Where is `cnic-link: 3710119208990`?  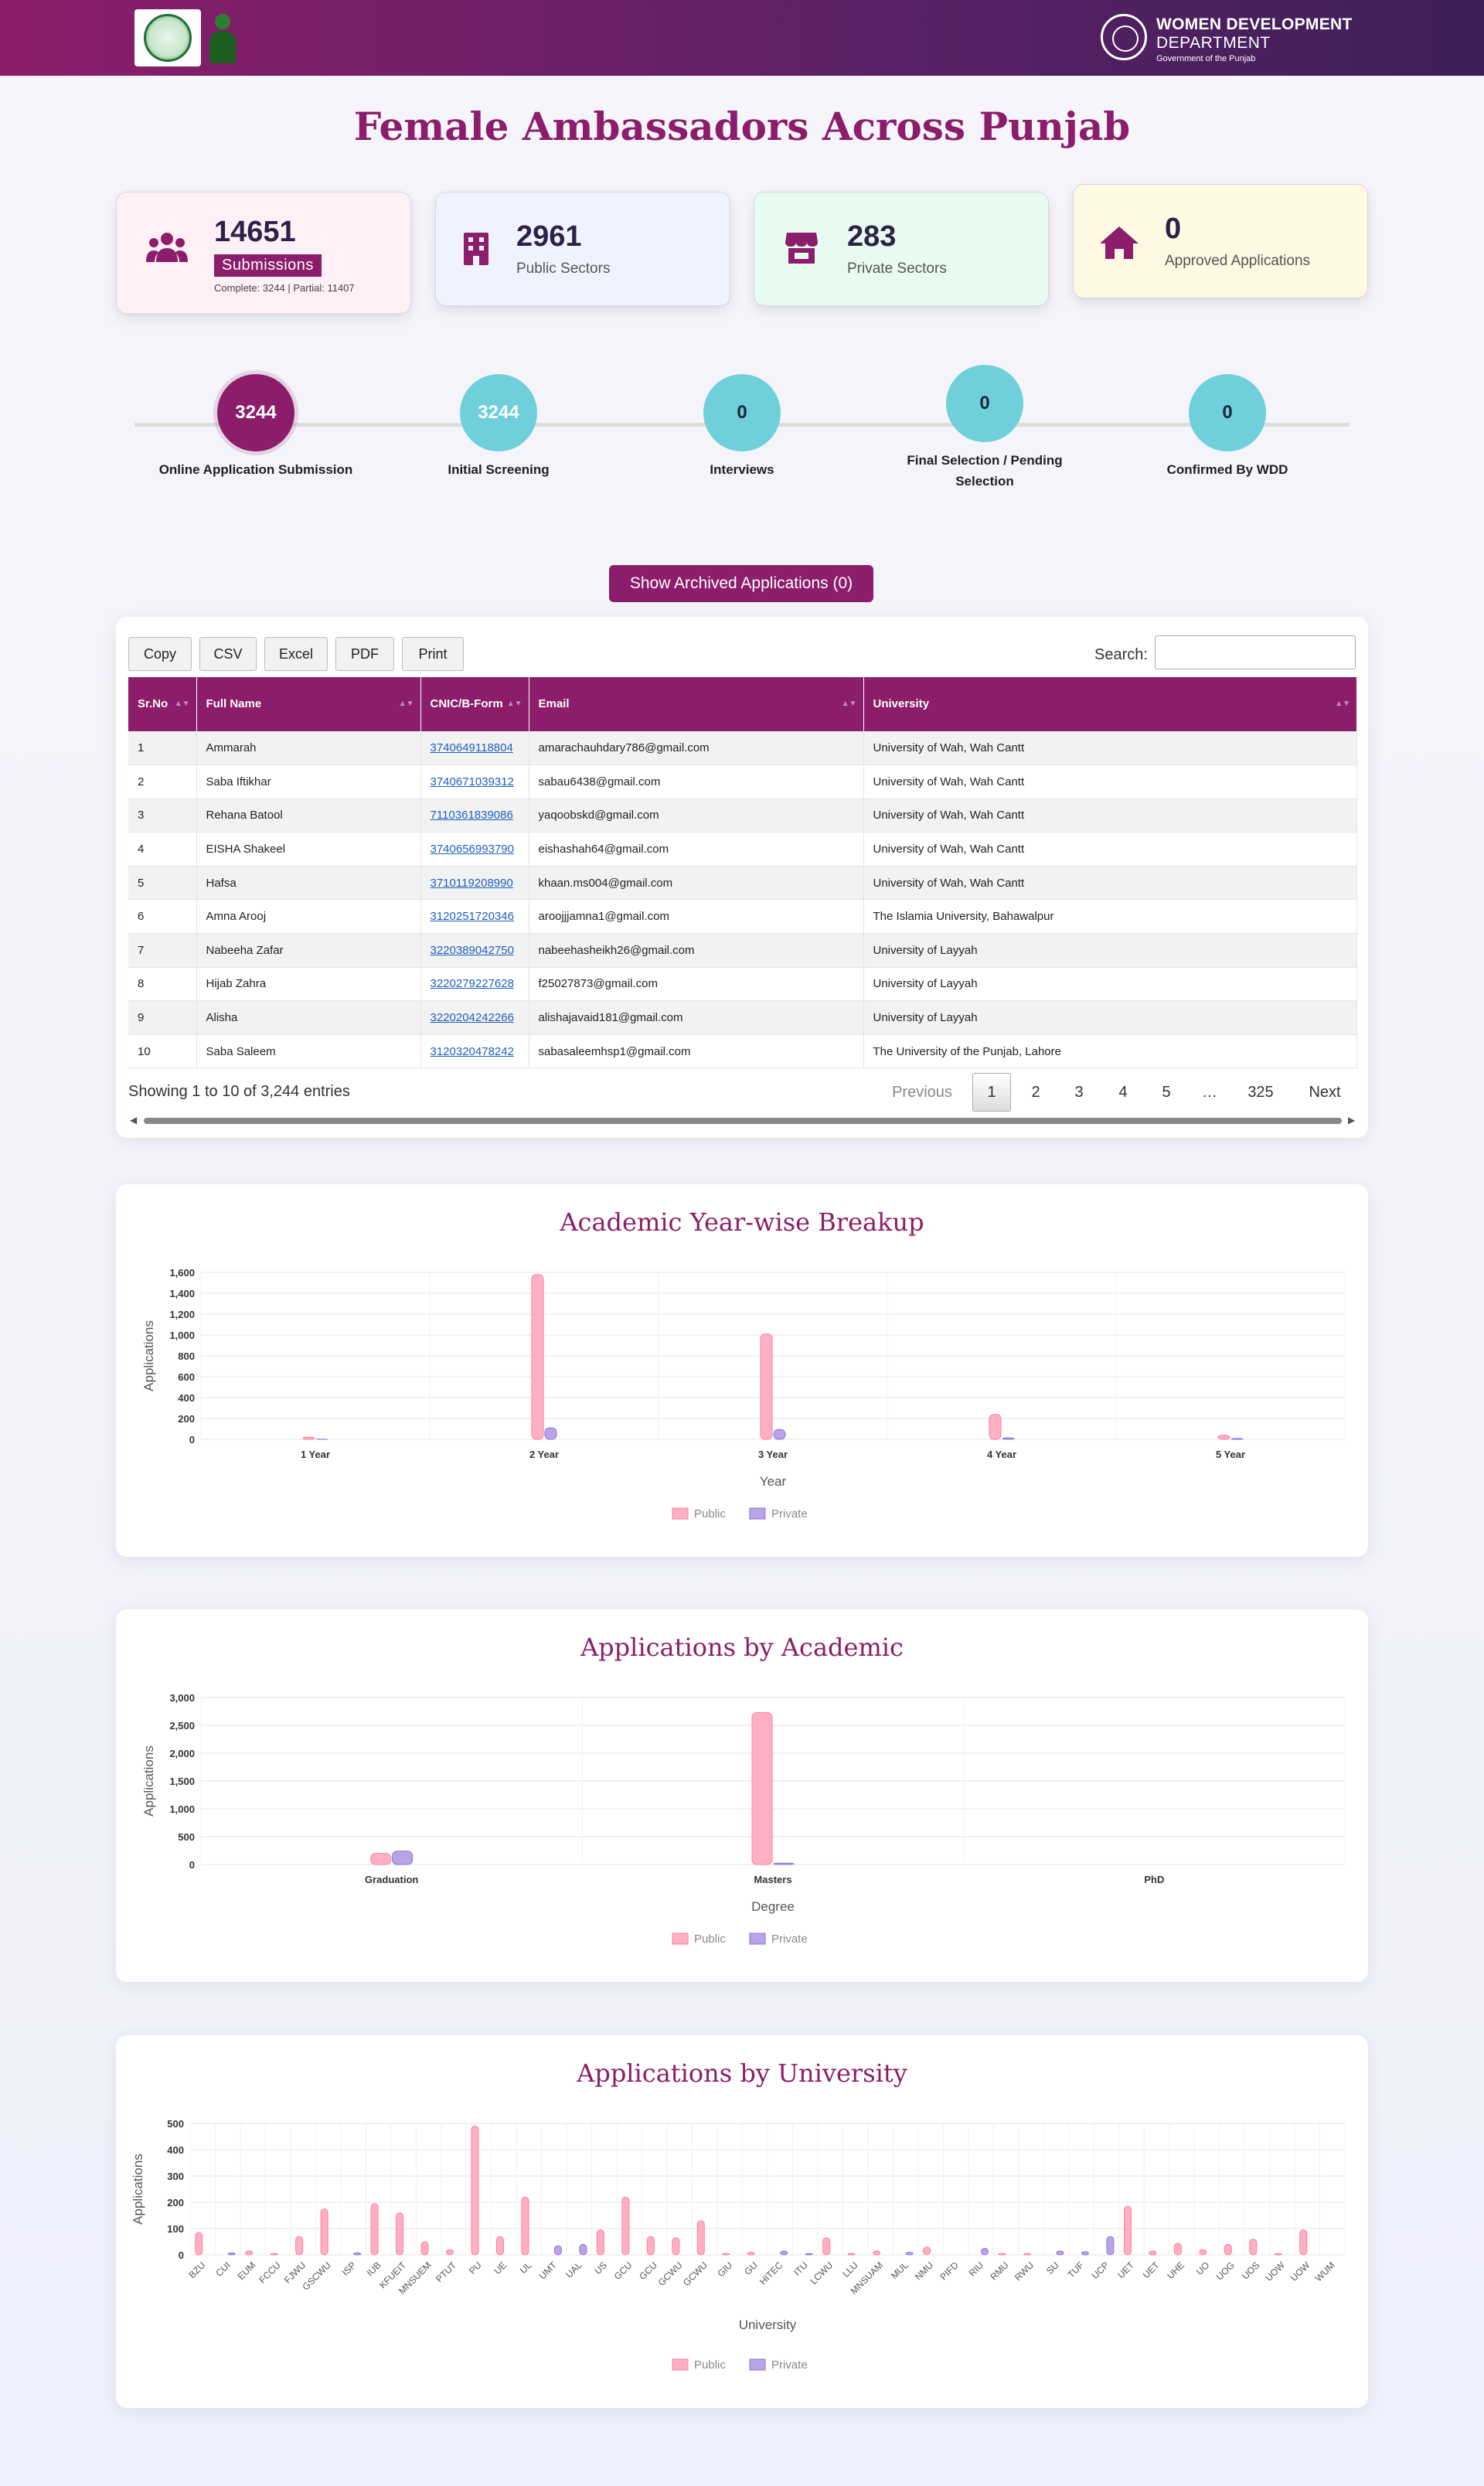
cnic-link: 3710119208990 is located at coordinates (472, 883).